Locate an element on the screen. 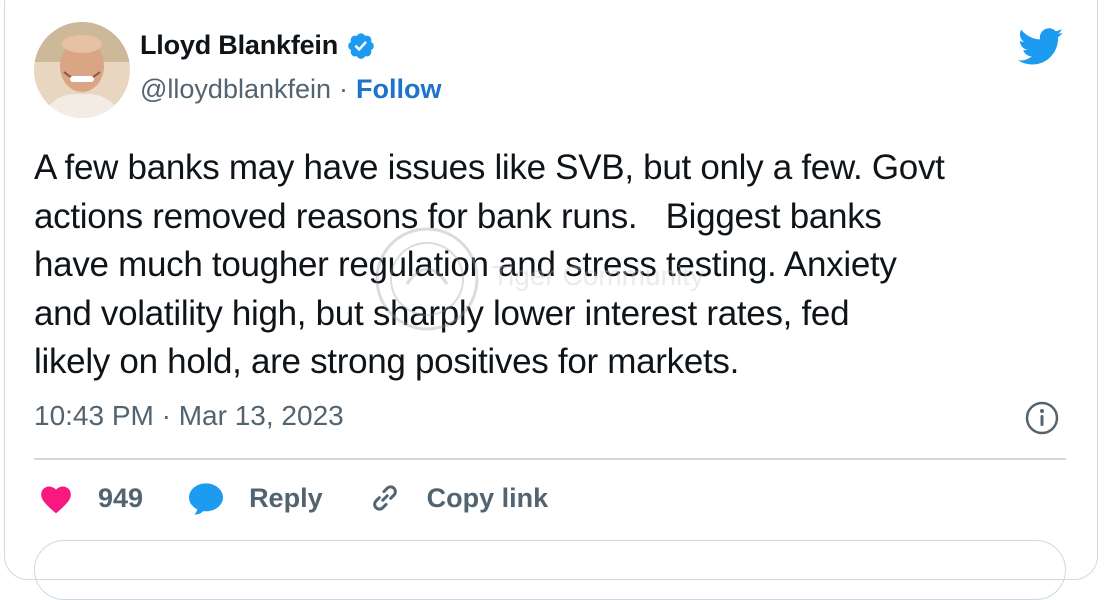 The image size is (1104, 600). avatar-image is located at coordinates (82, 70).